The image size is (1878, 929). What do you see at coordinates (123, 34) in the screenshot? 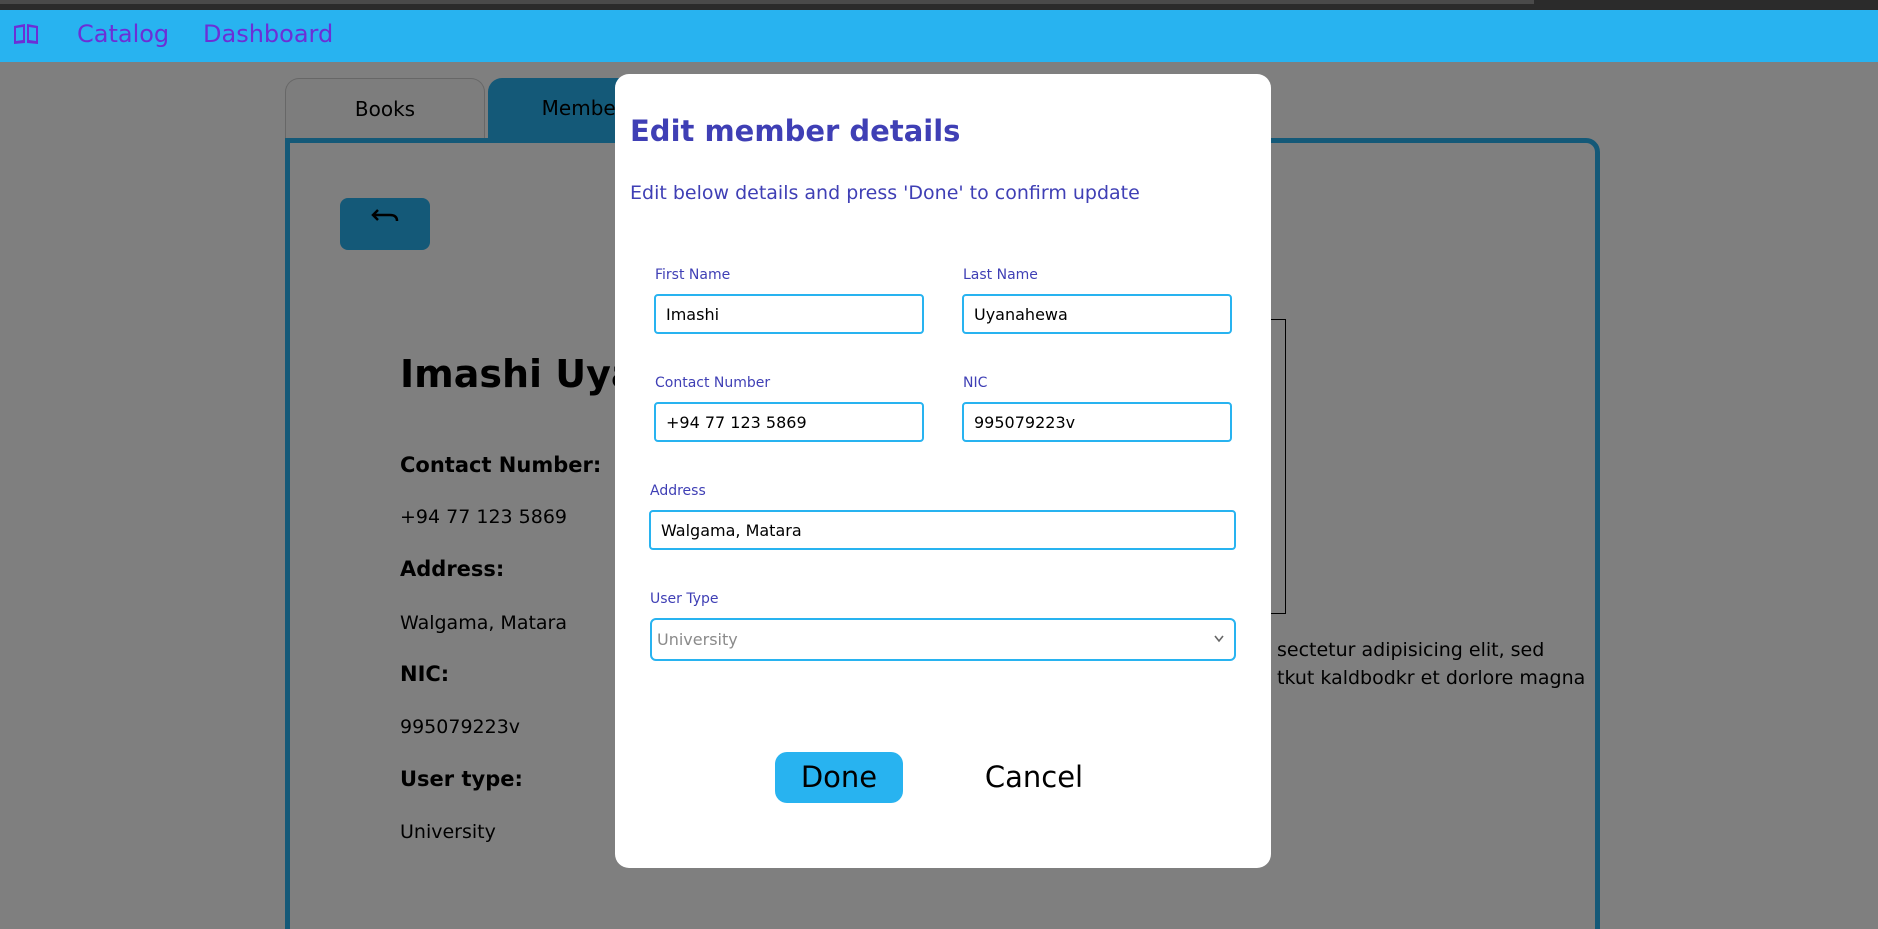
I see `nav-link-catalog: Catalog` at bounding box center [123, 34].